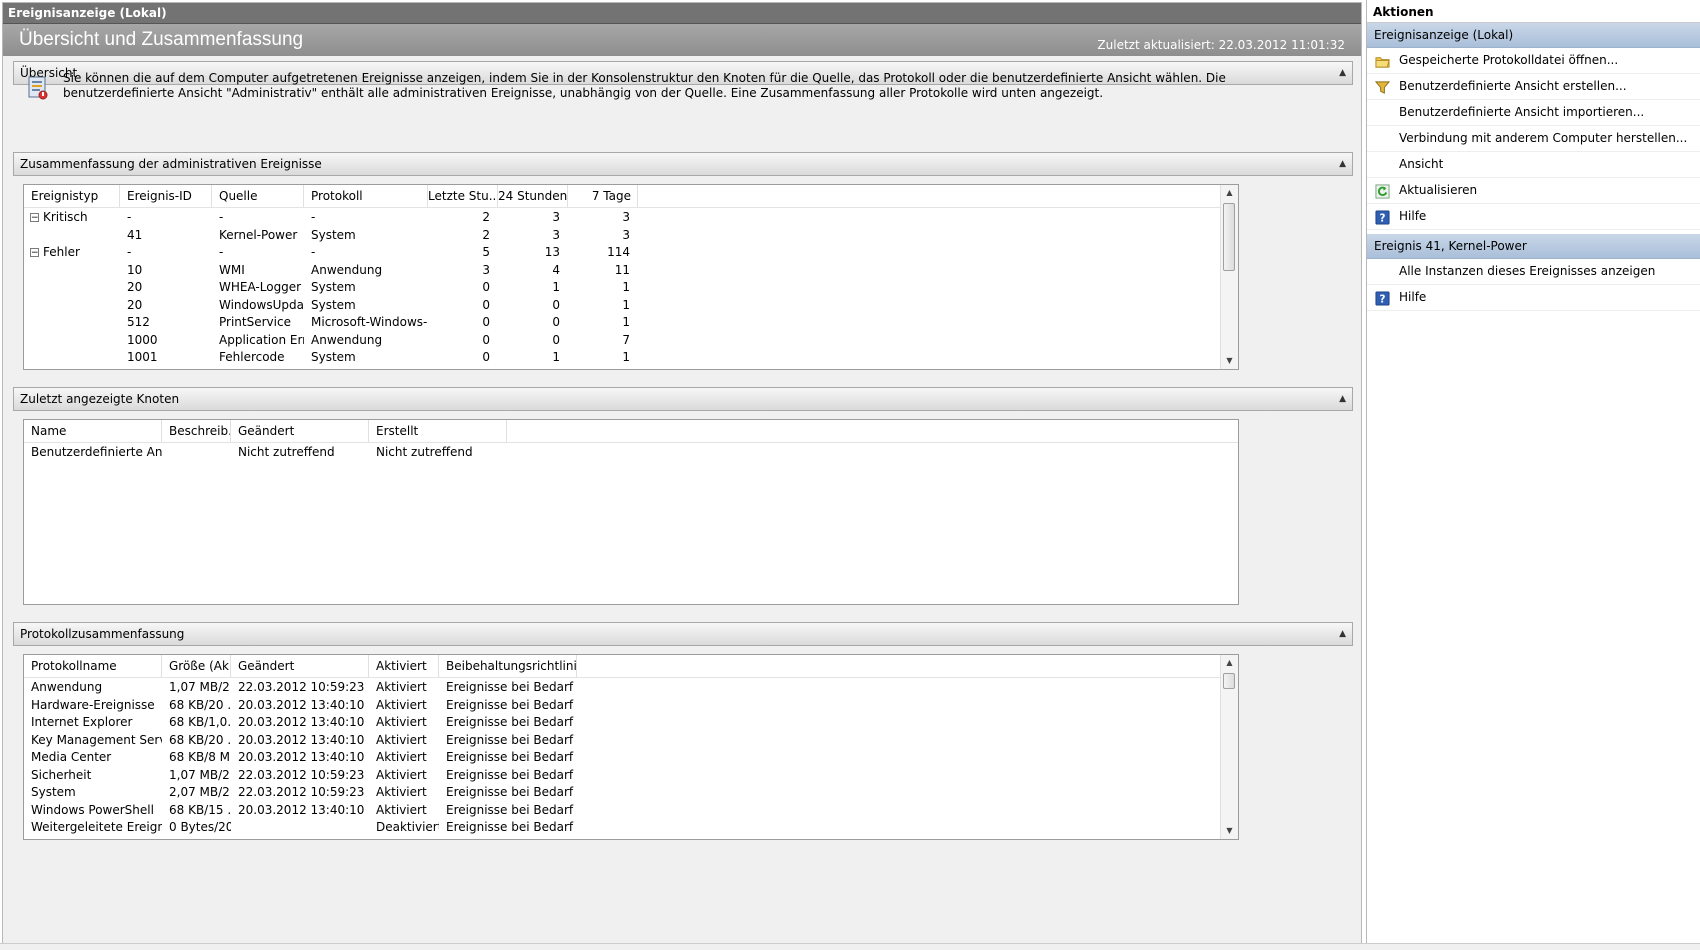 The height and width of the screenshot is (950, 1700). I want to click on column-header: Erstellt, so click(438, 431).